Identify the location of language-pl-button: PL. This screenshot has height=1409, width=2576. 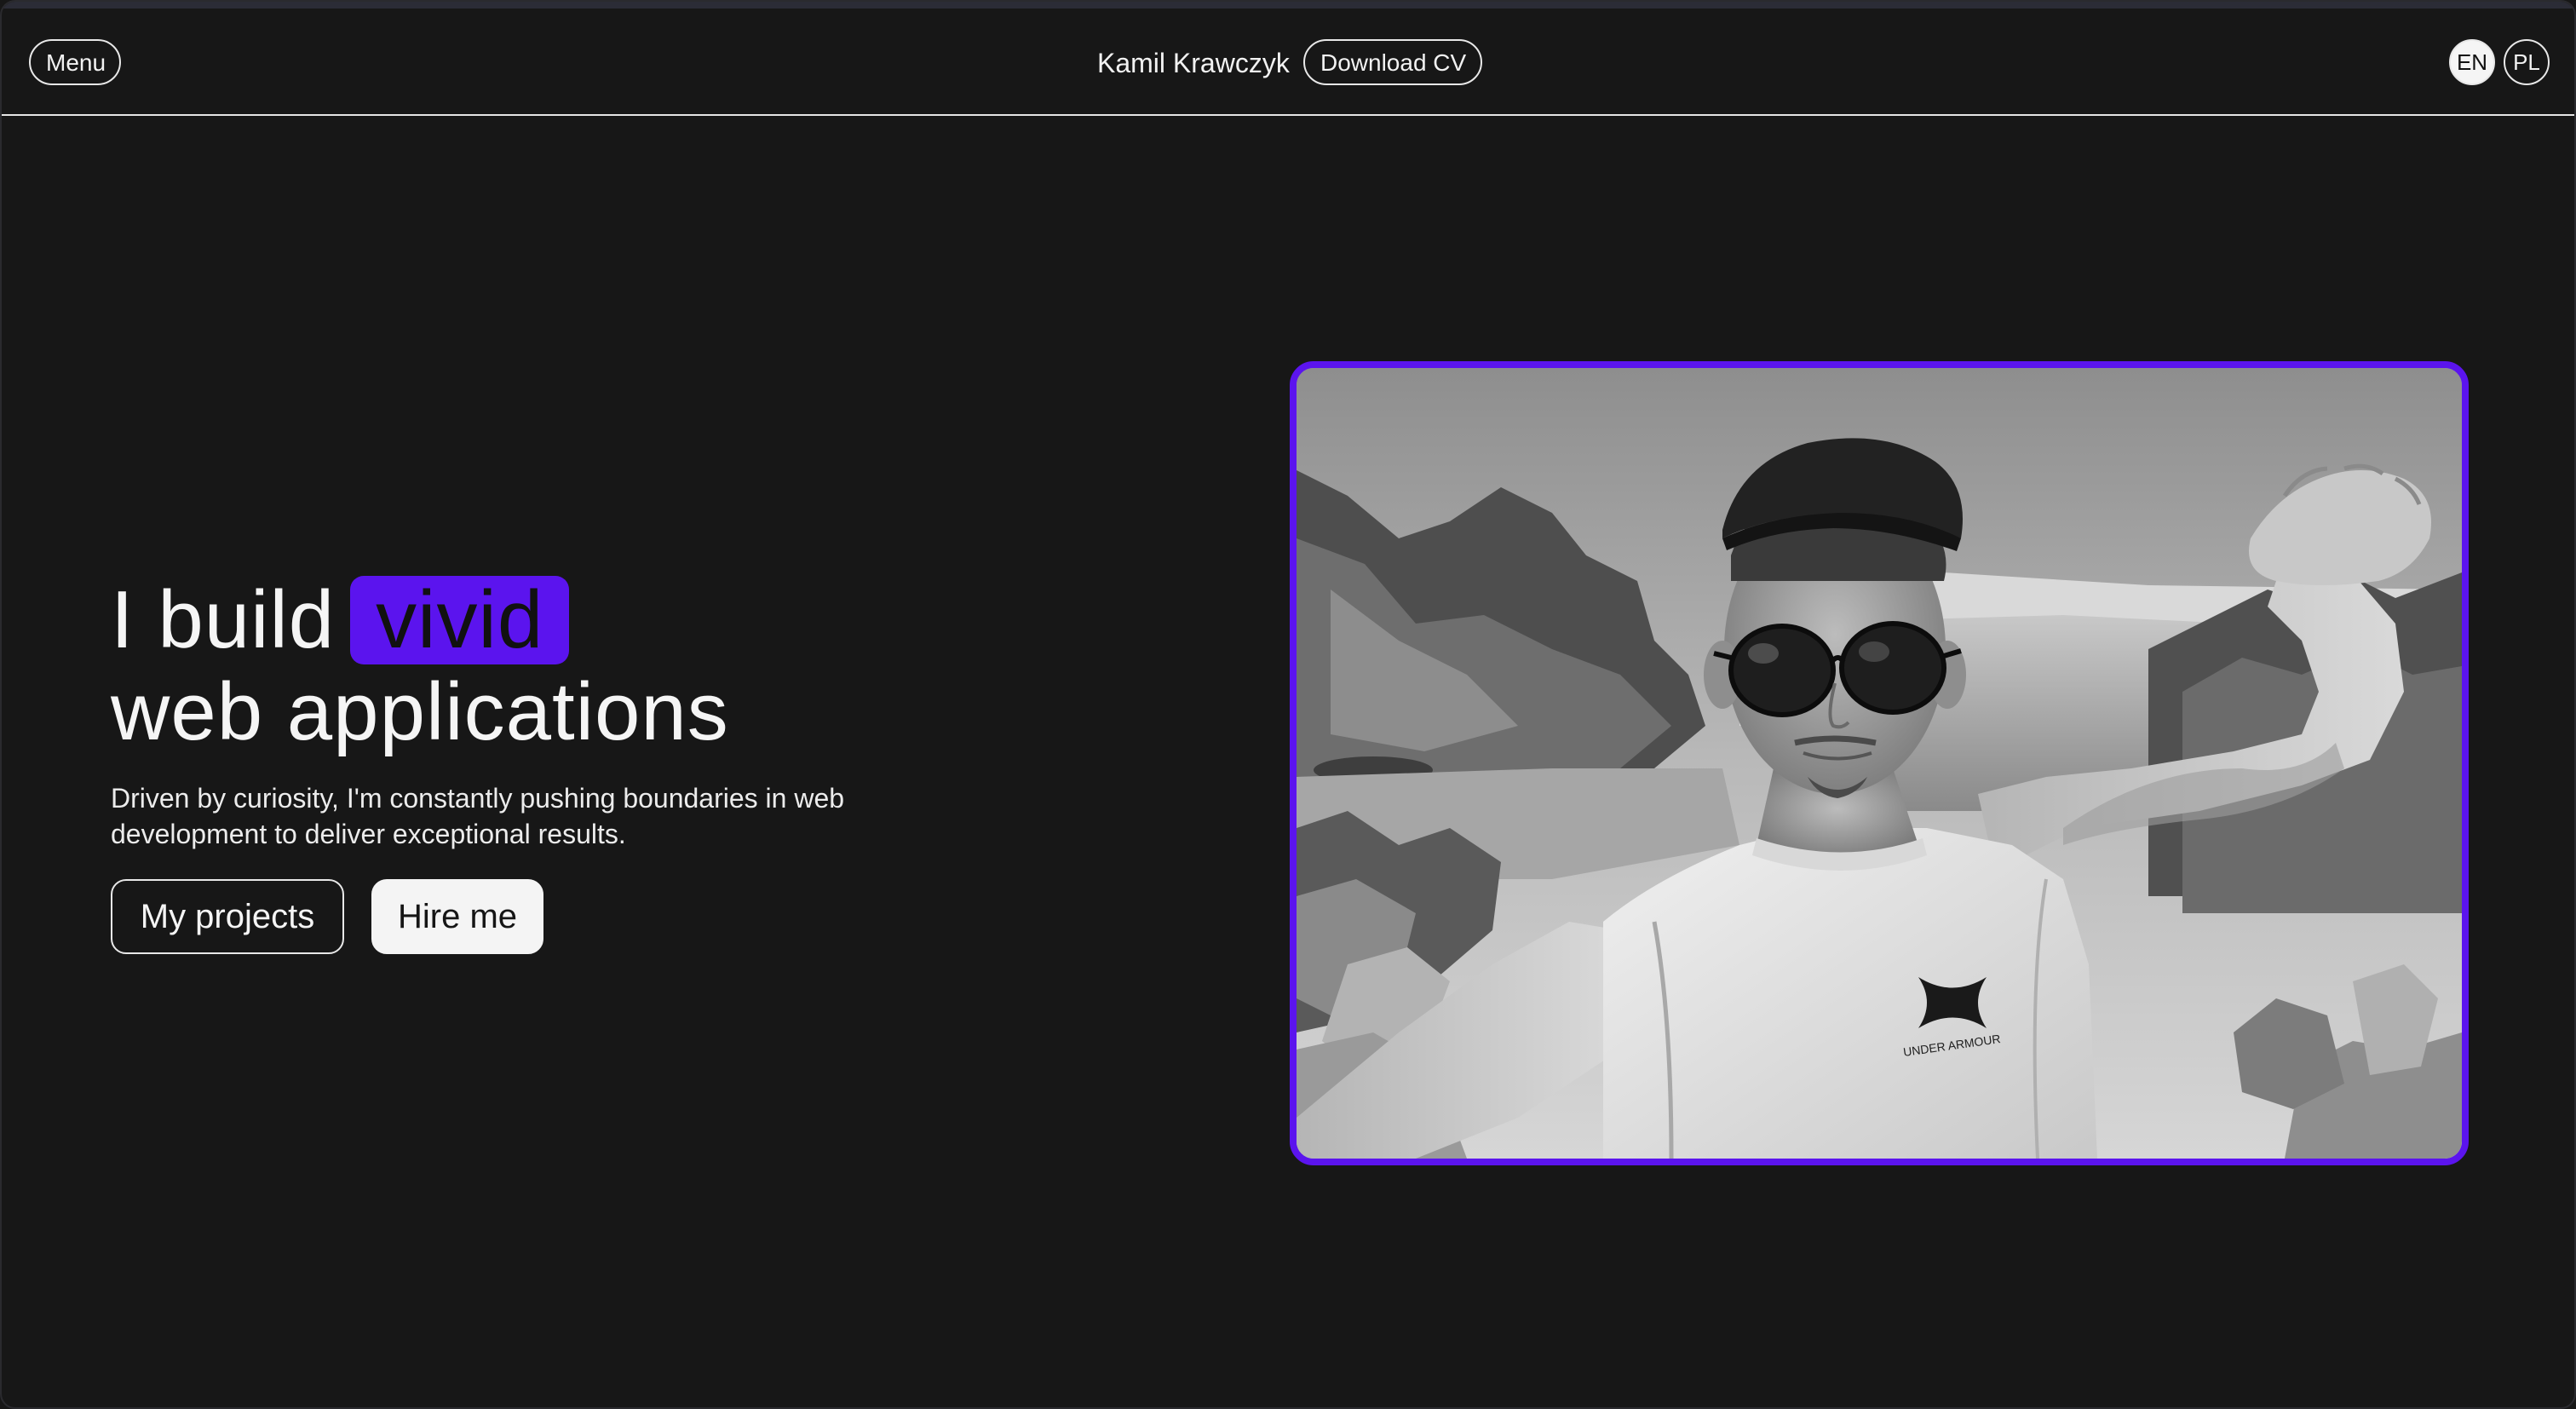
(2527, 62).